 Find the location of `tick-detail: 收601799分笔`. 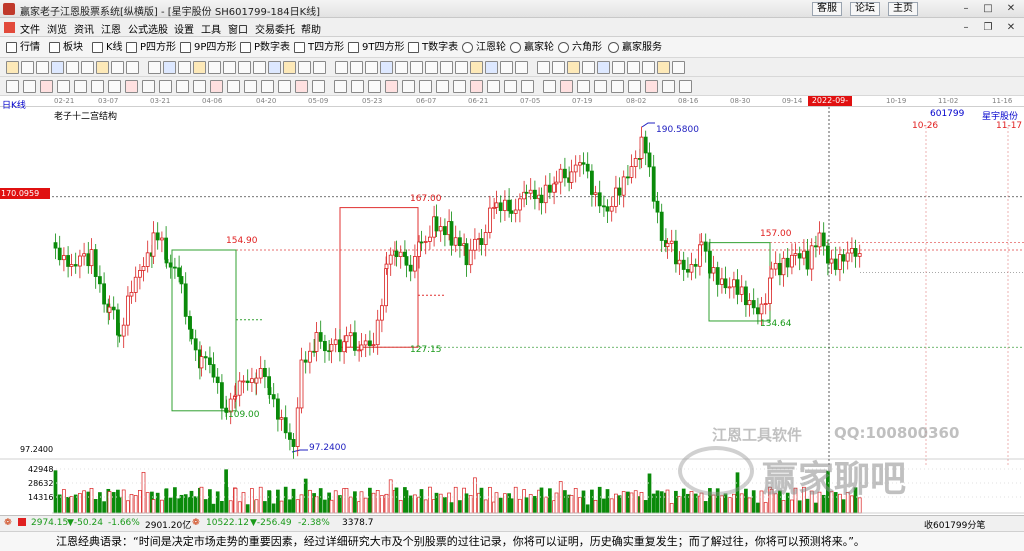

tick-detail: 收601799分笔 is located at coordinates (954, 524).